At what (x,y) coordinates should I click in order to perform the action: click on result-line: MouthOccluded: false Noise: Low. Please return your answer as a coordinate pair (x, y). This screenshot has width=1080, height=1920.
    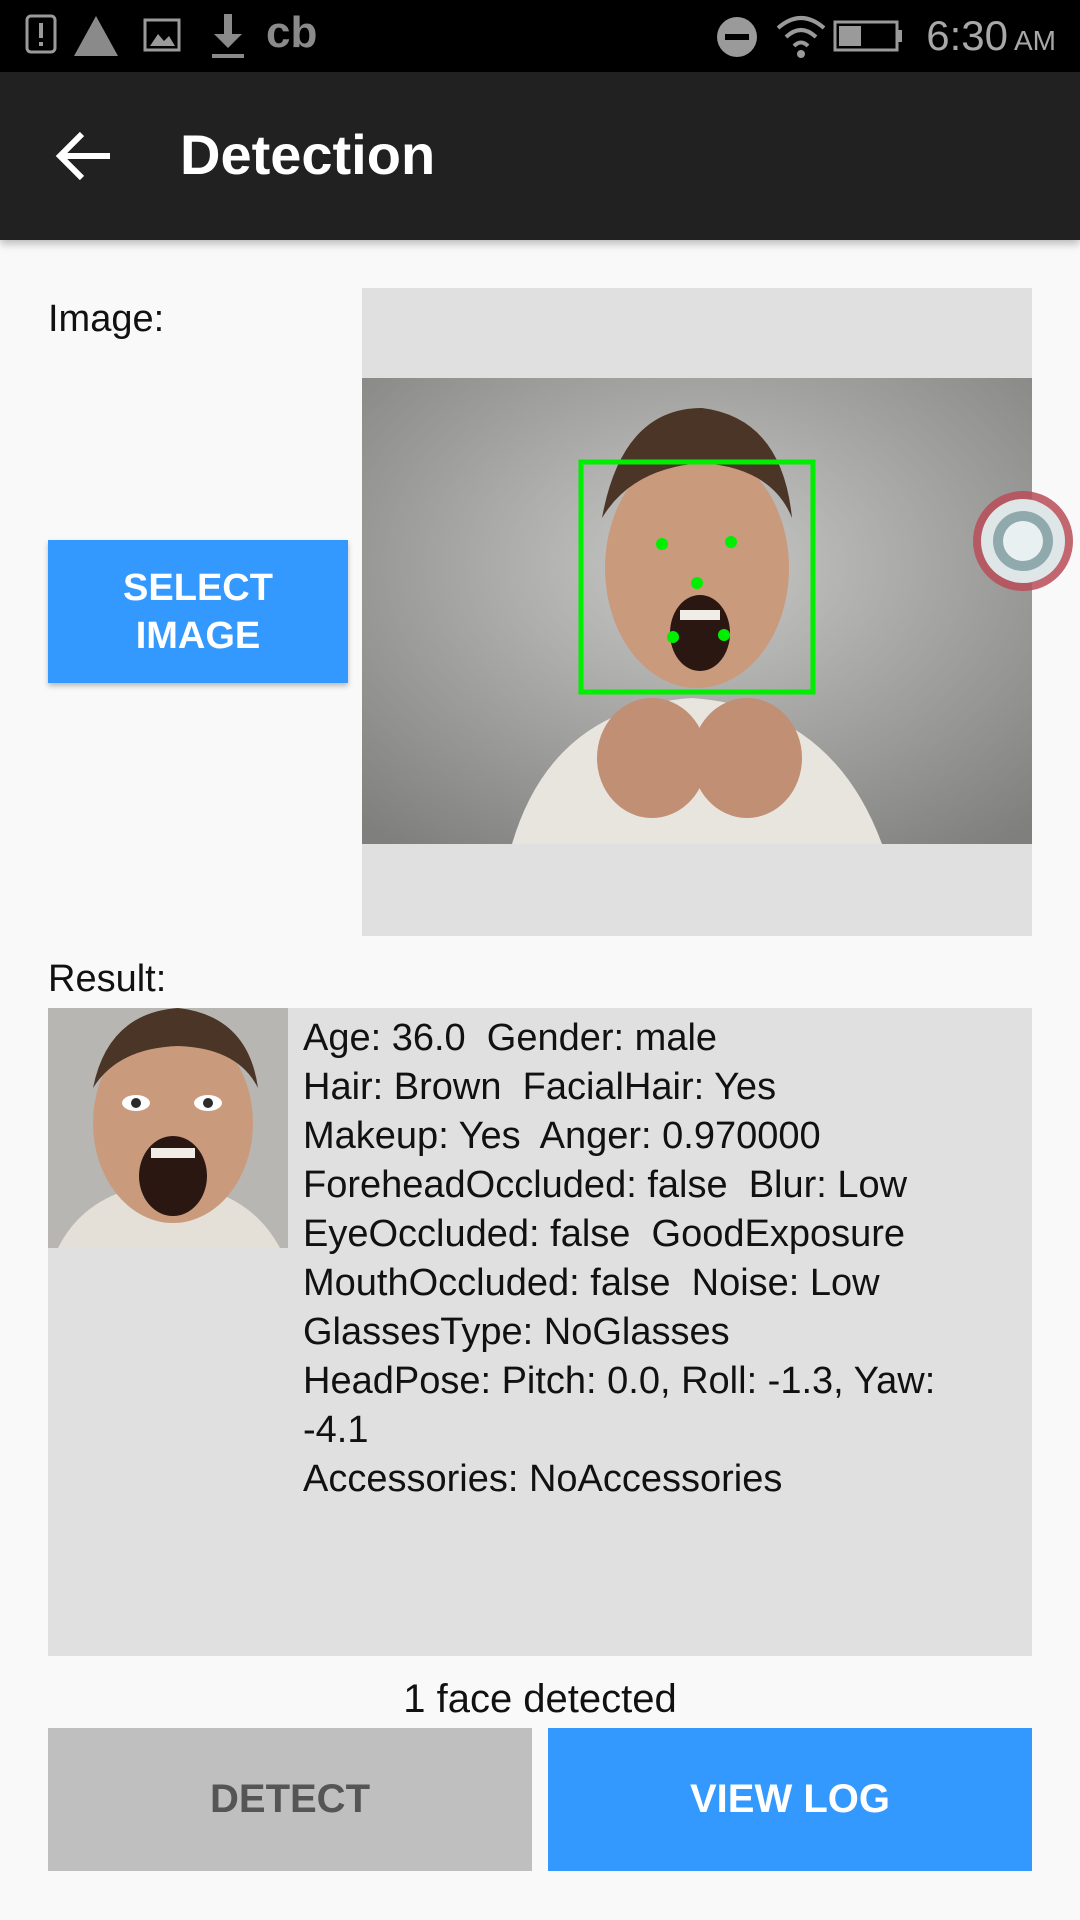
    Looking at the image, I should click on (591, 1283).